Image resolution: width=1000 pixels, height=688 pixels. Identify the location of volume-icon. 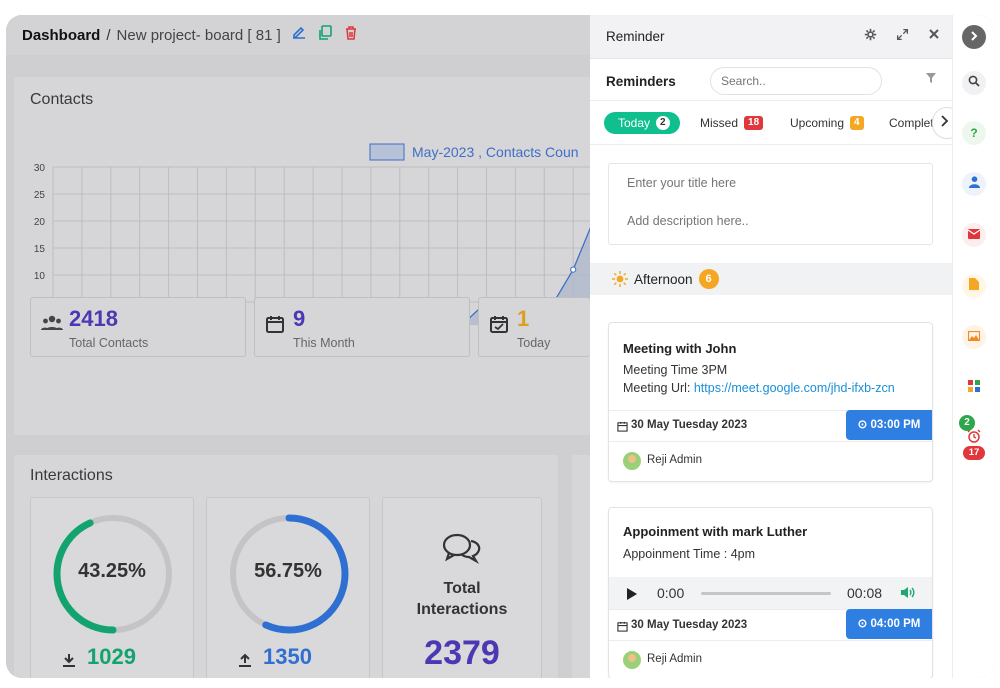
(908, 595).